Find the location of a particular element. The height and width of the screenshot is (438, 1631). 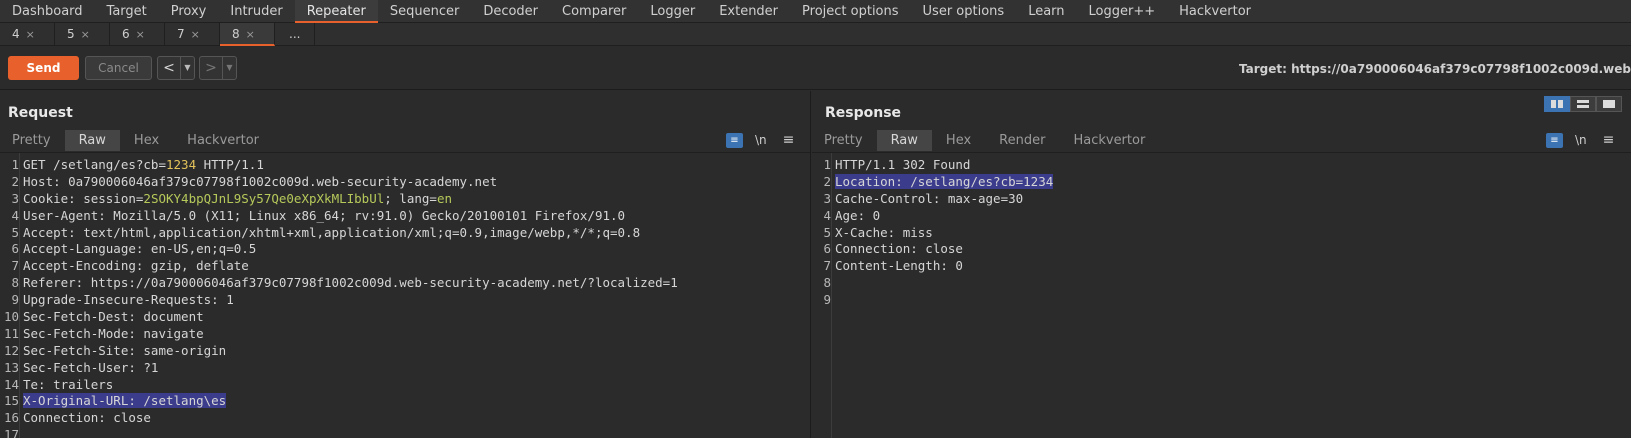

layout-toggle-group is located at coordinates (1583, 104).